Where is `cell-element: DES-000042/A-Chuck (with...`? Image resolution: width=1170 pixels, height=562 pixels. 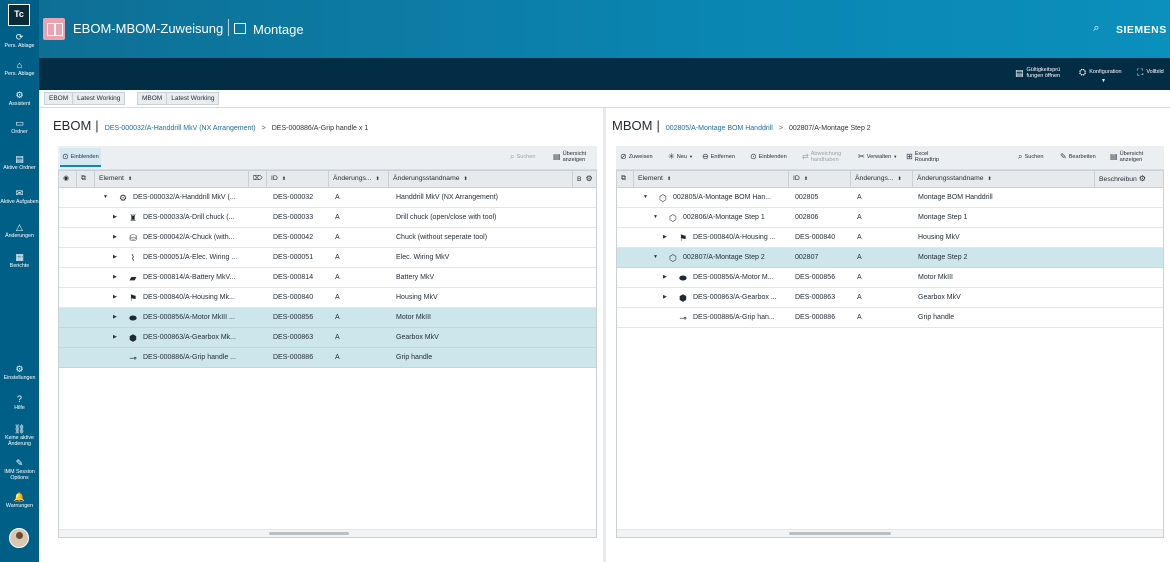
cell-element: DES-000042/A-Chuck (with... is located at coordinates (189, 237).